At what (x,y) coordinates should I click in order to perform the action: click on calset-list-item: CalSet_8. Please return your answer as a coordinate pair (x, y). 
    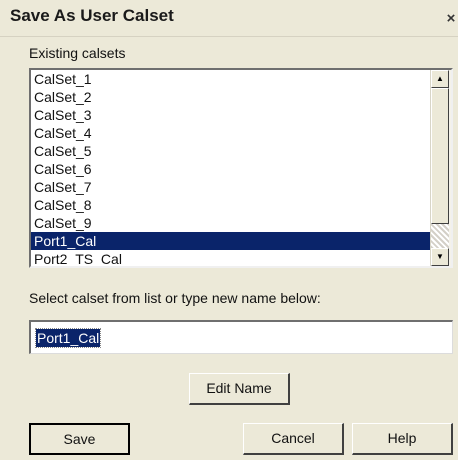
    Looking at the image, I should click on (231, 205).